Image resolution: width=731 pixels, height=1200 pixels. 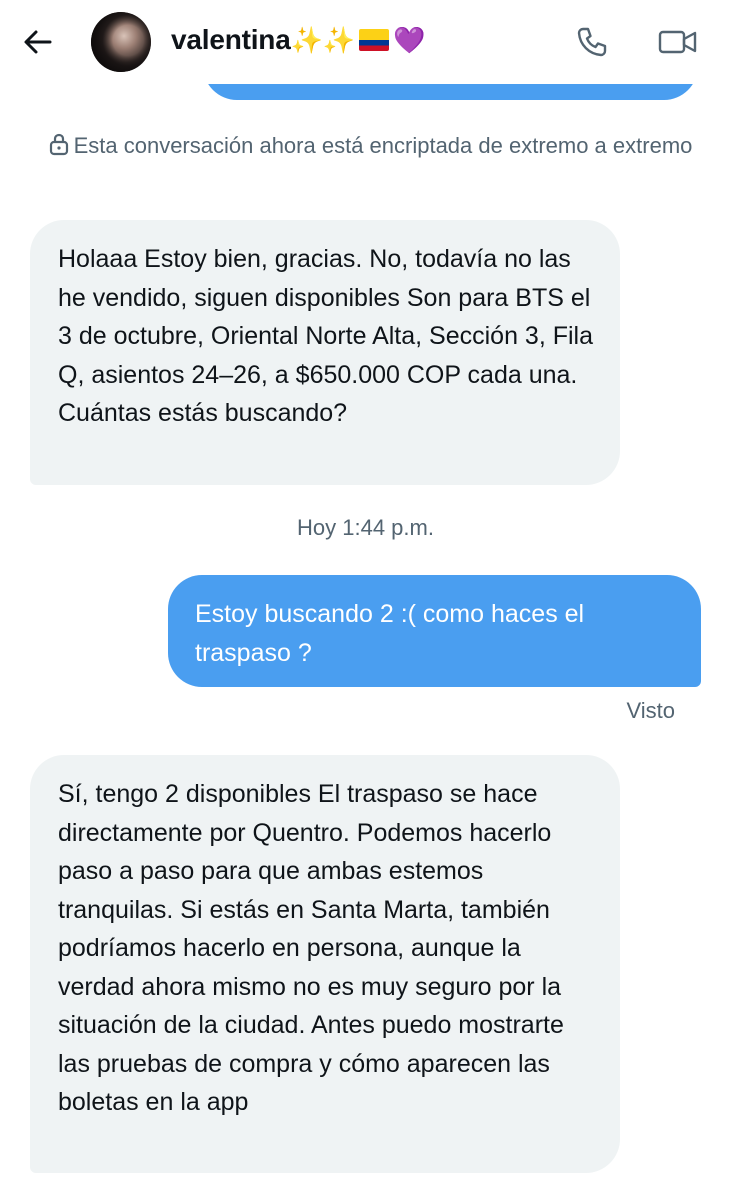 I want to click on conversation-header: valentina ✨ ✨ 💜, so click(x=365, y=42).